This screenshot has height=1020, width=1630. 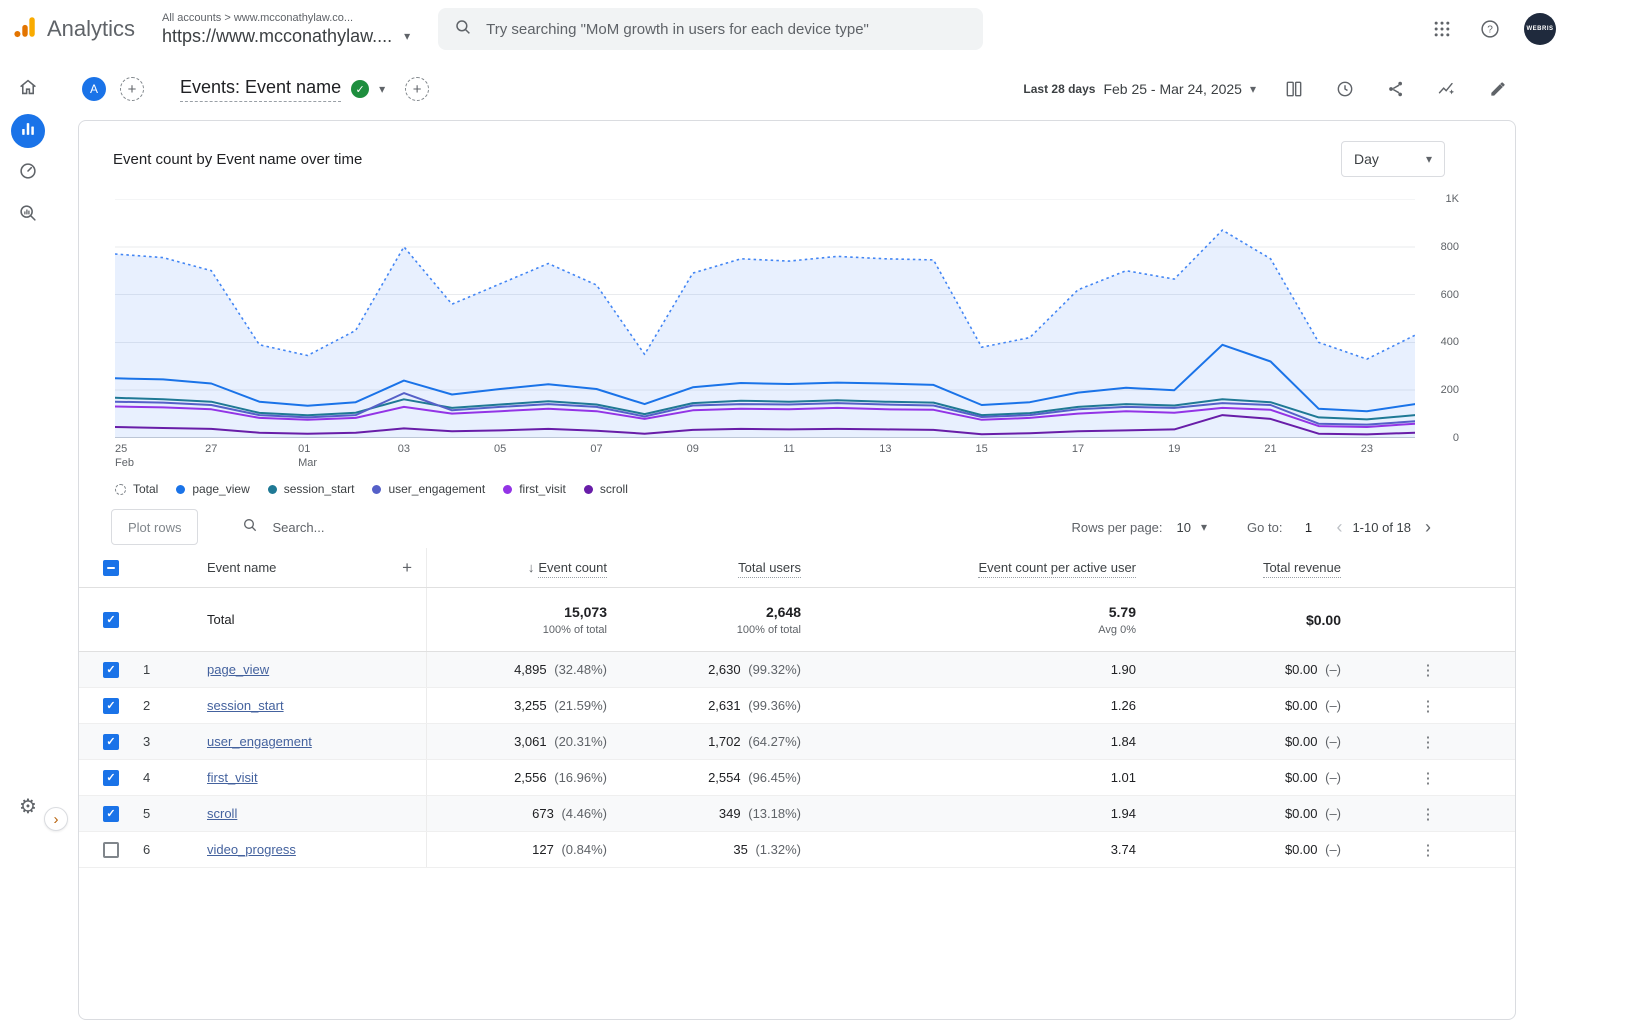 What do you see at coordinates (1393, 159) in the screenshot?
I see `granularity-select: Day ▾` at bounding box center [1393, 159].